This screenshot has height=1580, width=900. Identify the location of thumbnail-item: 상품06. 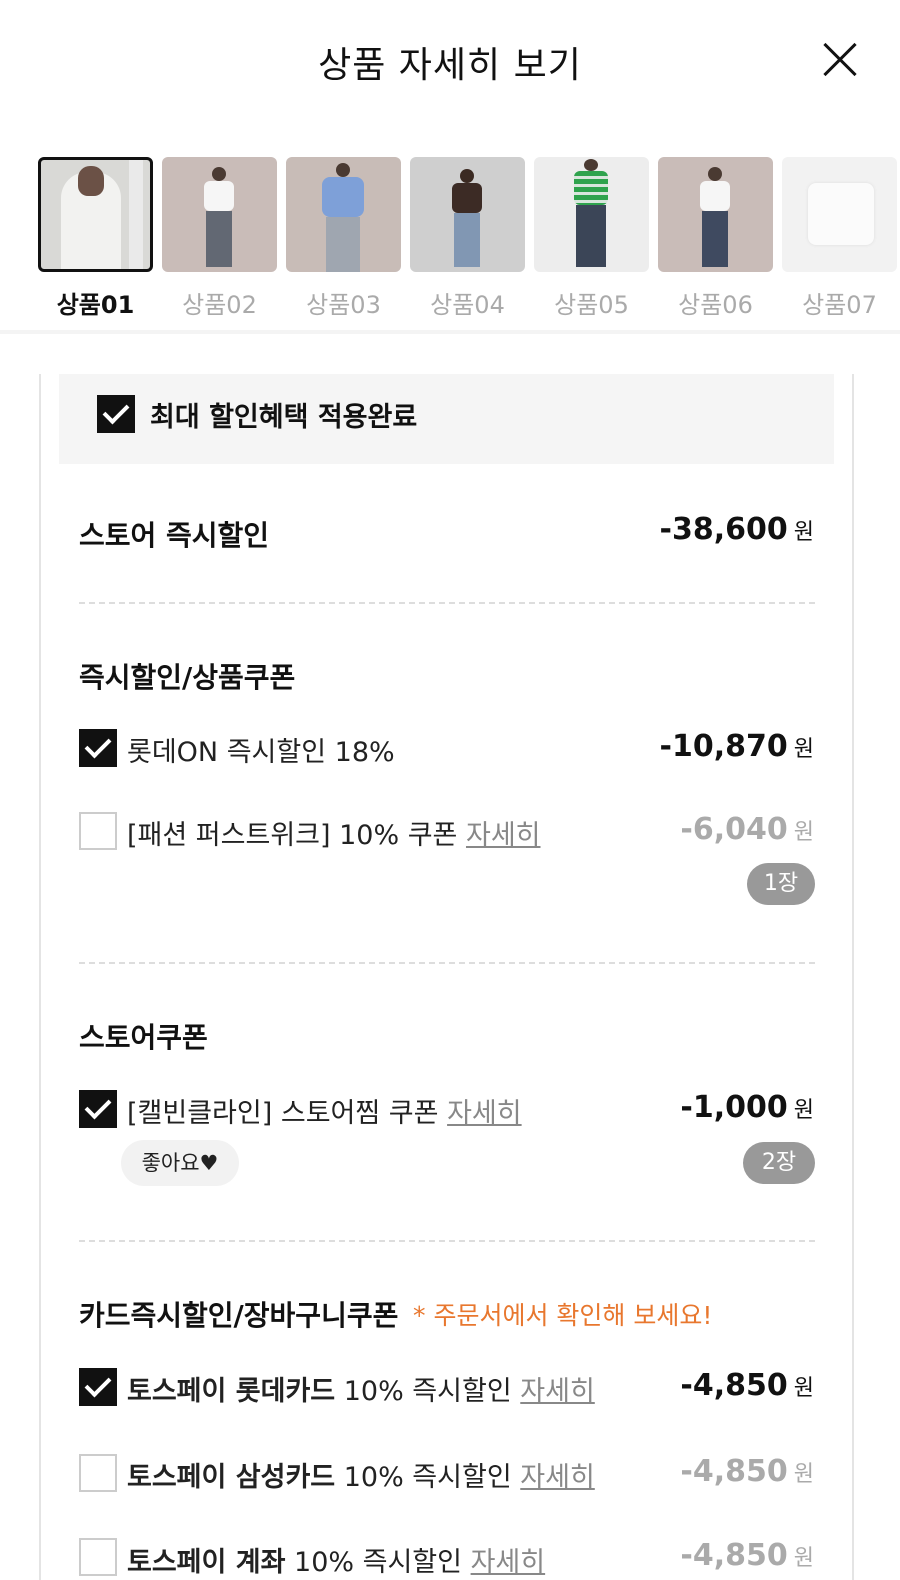
(715, 237).